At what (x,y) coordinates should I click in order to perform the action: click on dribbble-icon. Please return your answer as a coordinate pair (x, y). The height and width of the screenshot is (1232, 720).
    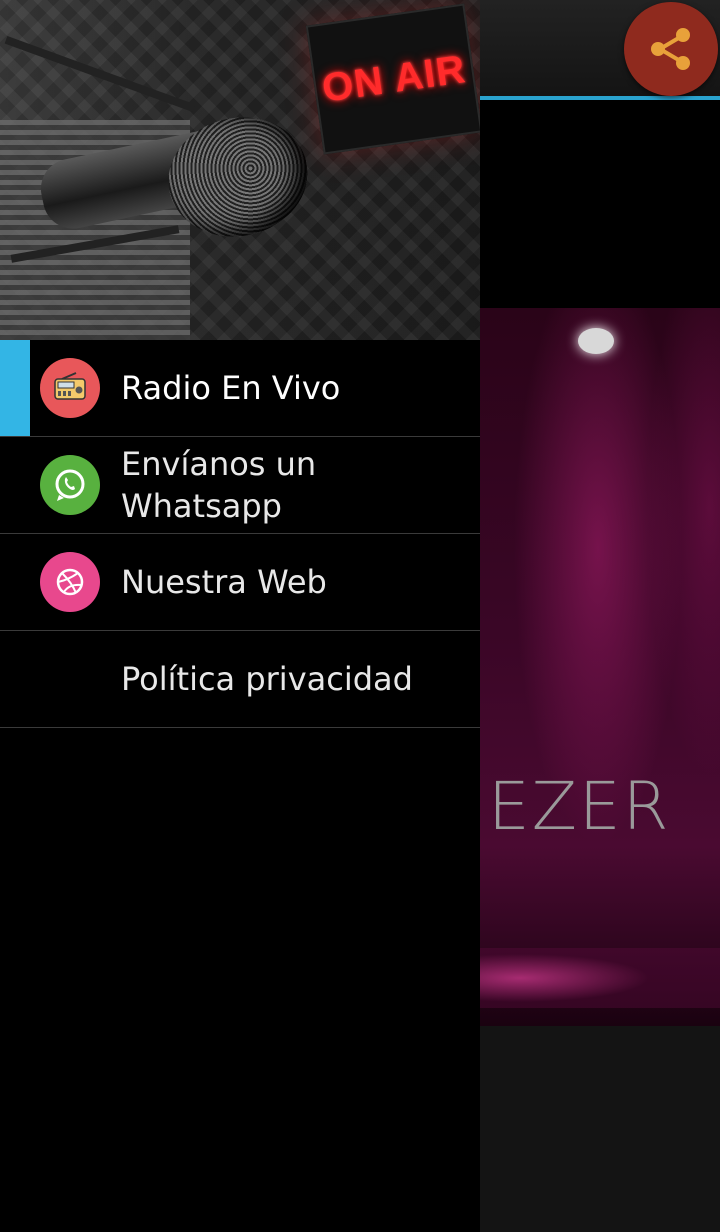
    Looking at the image, I should click on (70, 582).